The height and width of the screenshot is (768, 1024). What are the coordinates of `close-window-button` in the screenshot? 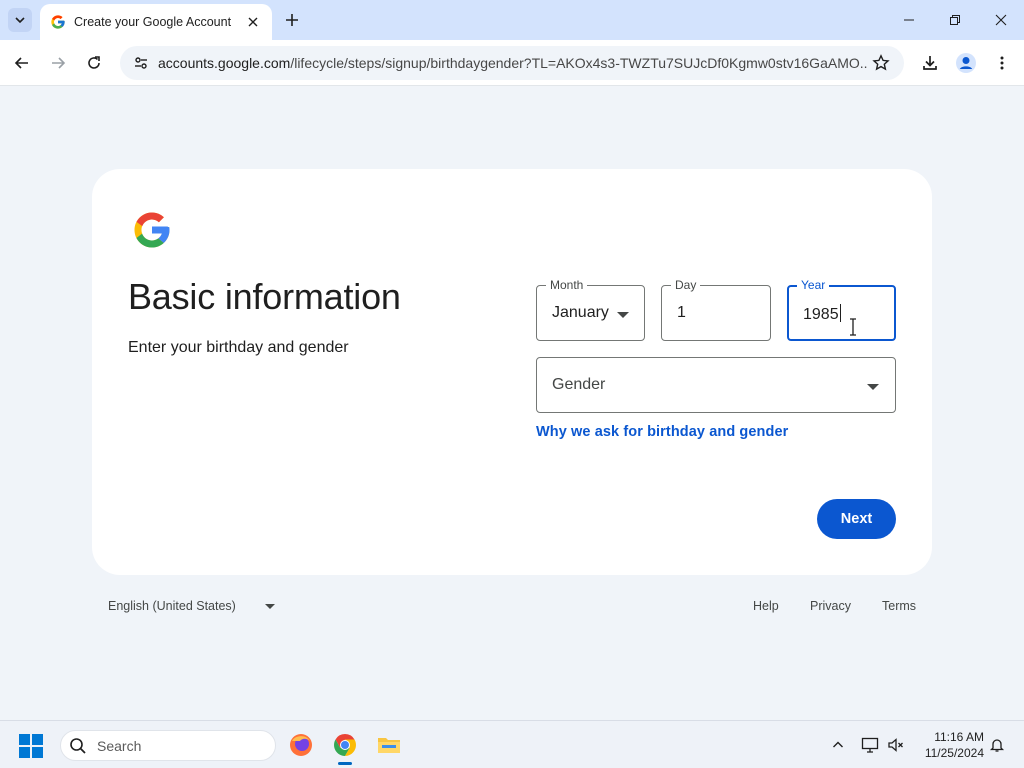 It's located at (1001, 20).